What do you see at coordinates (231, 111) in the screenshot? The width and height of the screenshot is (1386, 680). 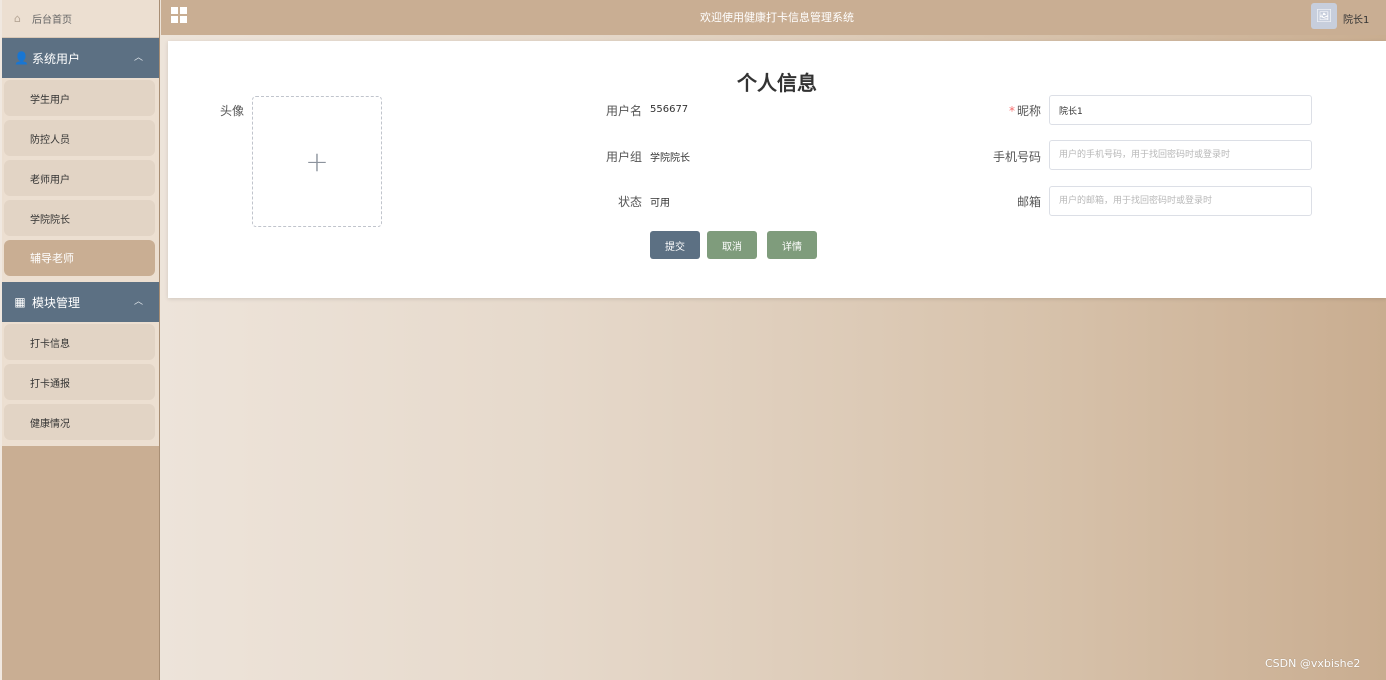 I see `avatar-label: 头像` at bounding box center [231, 111].